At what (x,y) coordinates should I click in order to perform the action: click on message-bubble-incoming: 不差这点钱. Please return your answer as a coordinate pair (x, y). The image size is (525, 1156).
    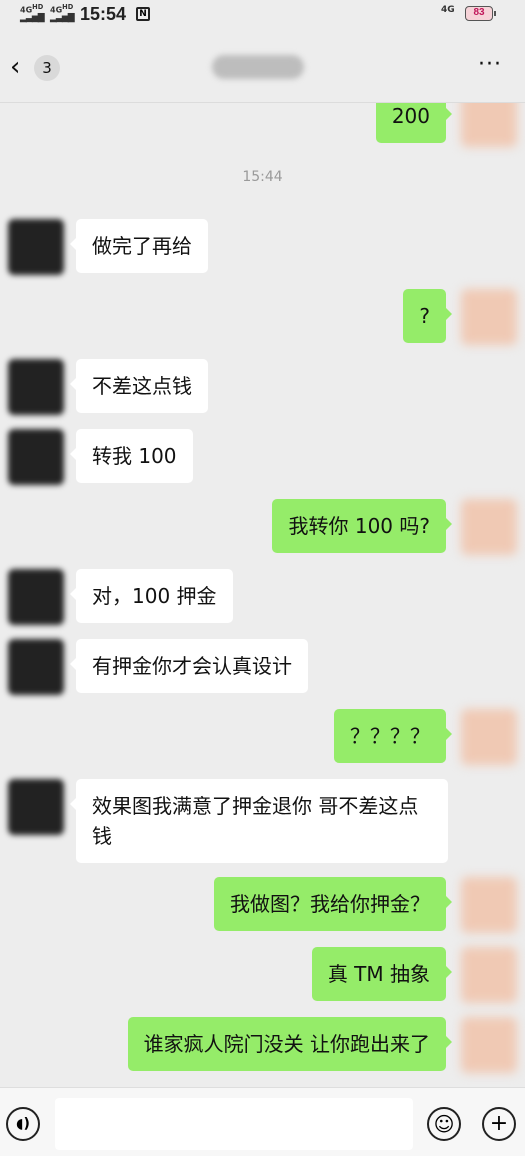
    Looking at the image, I should click on (139, 386).